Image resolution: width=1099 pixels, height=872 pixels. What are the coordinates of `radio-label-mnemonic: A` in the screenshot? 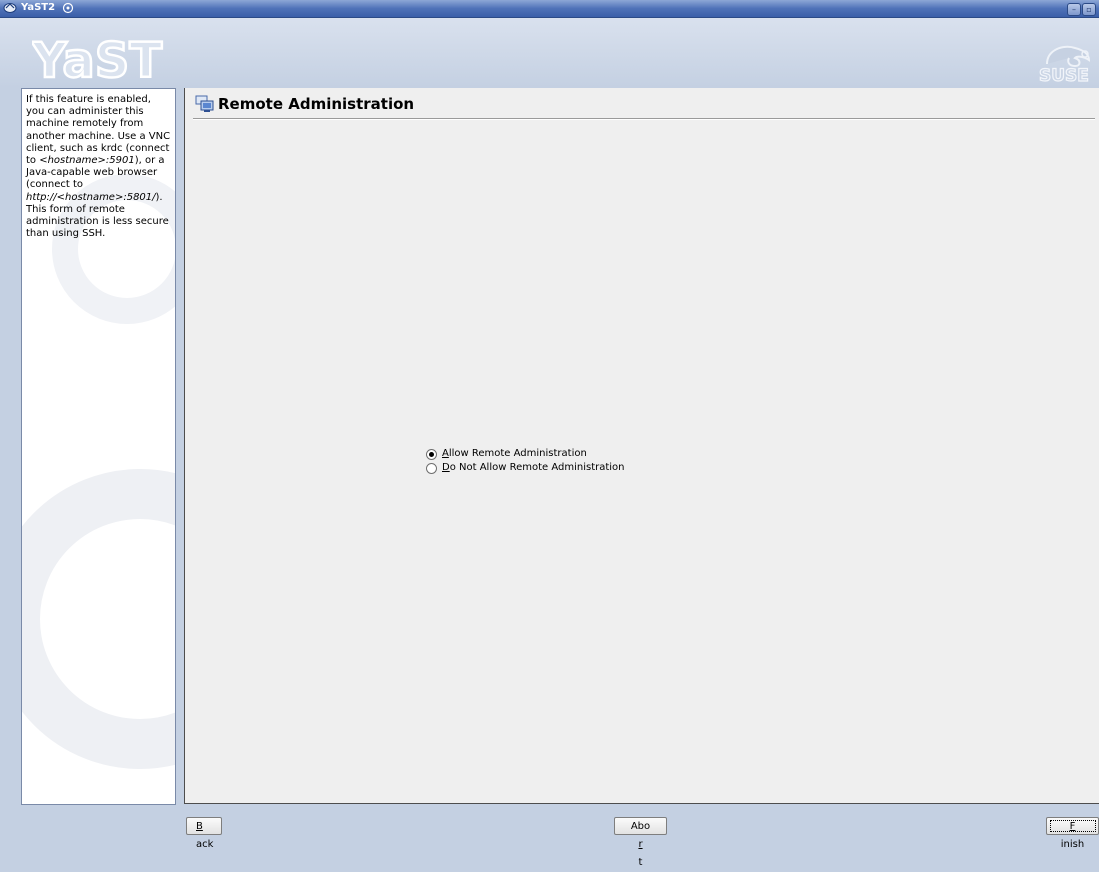 It's located at (445, 453).